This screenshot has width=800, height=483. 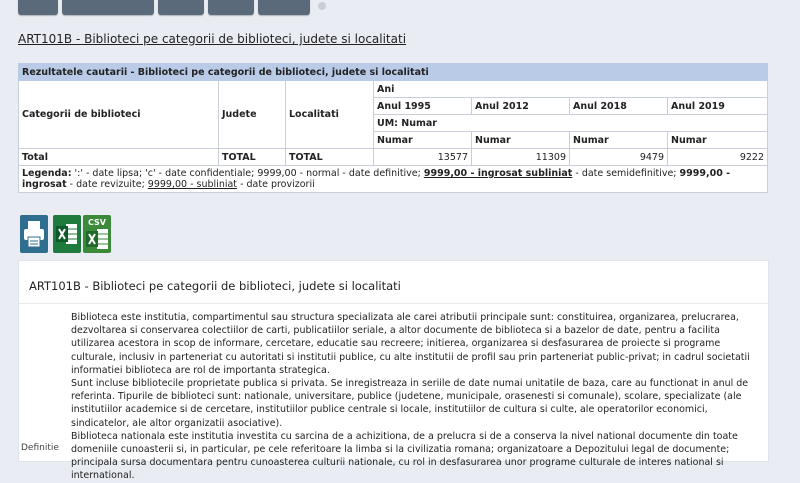 I want to click on col-header-ani: Ani, so click(x=570, y=89).